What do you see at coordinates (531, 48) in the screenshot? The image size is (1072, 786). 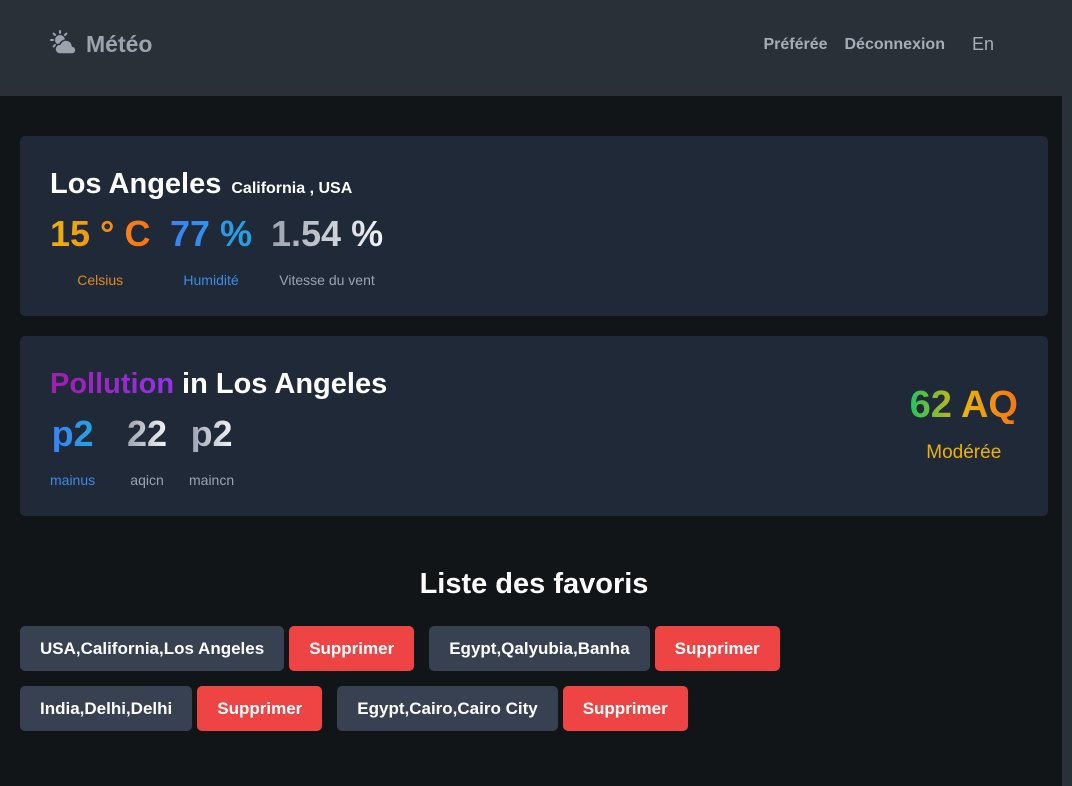 I see `navbar: Météo Préférée Déconnexion En` at bounding box center [531, 48].